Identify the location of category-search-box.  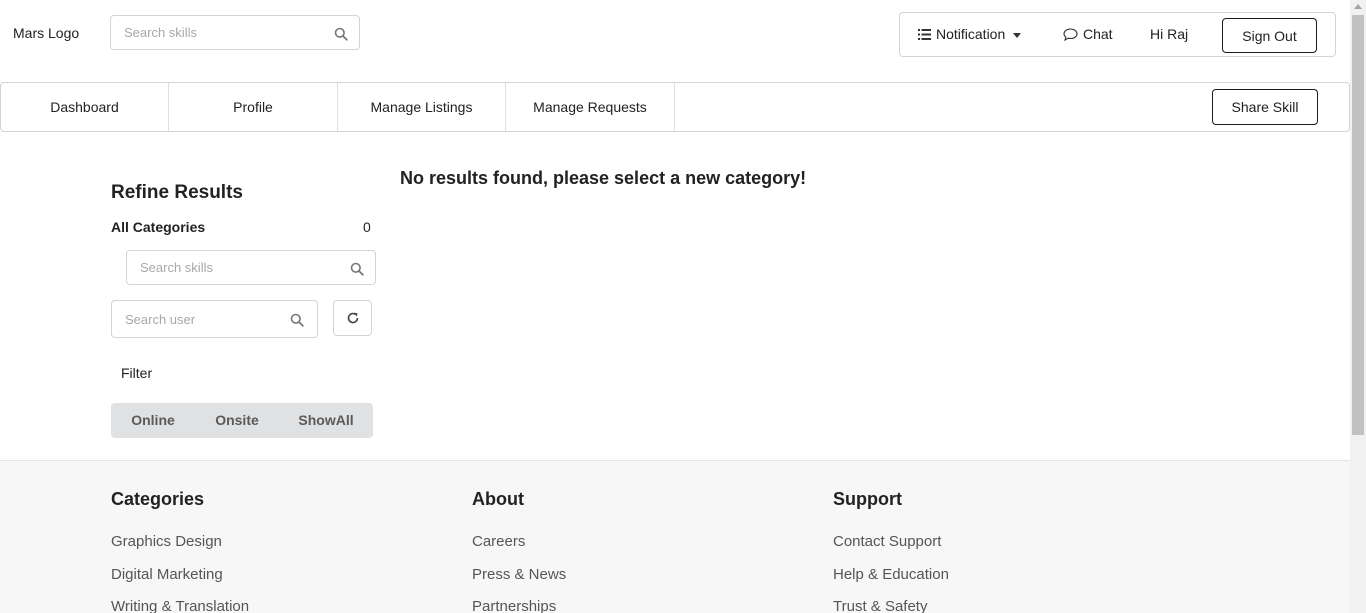
(251, 267).